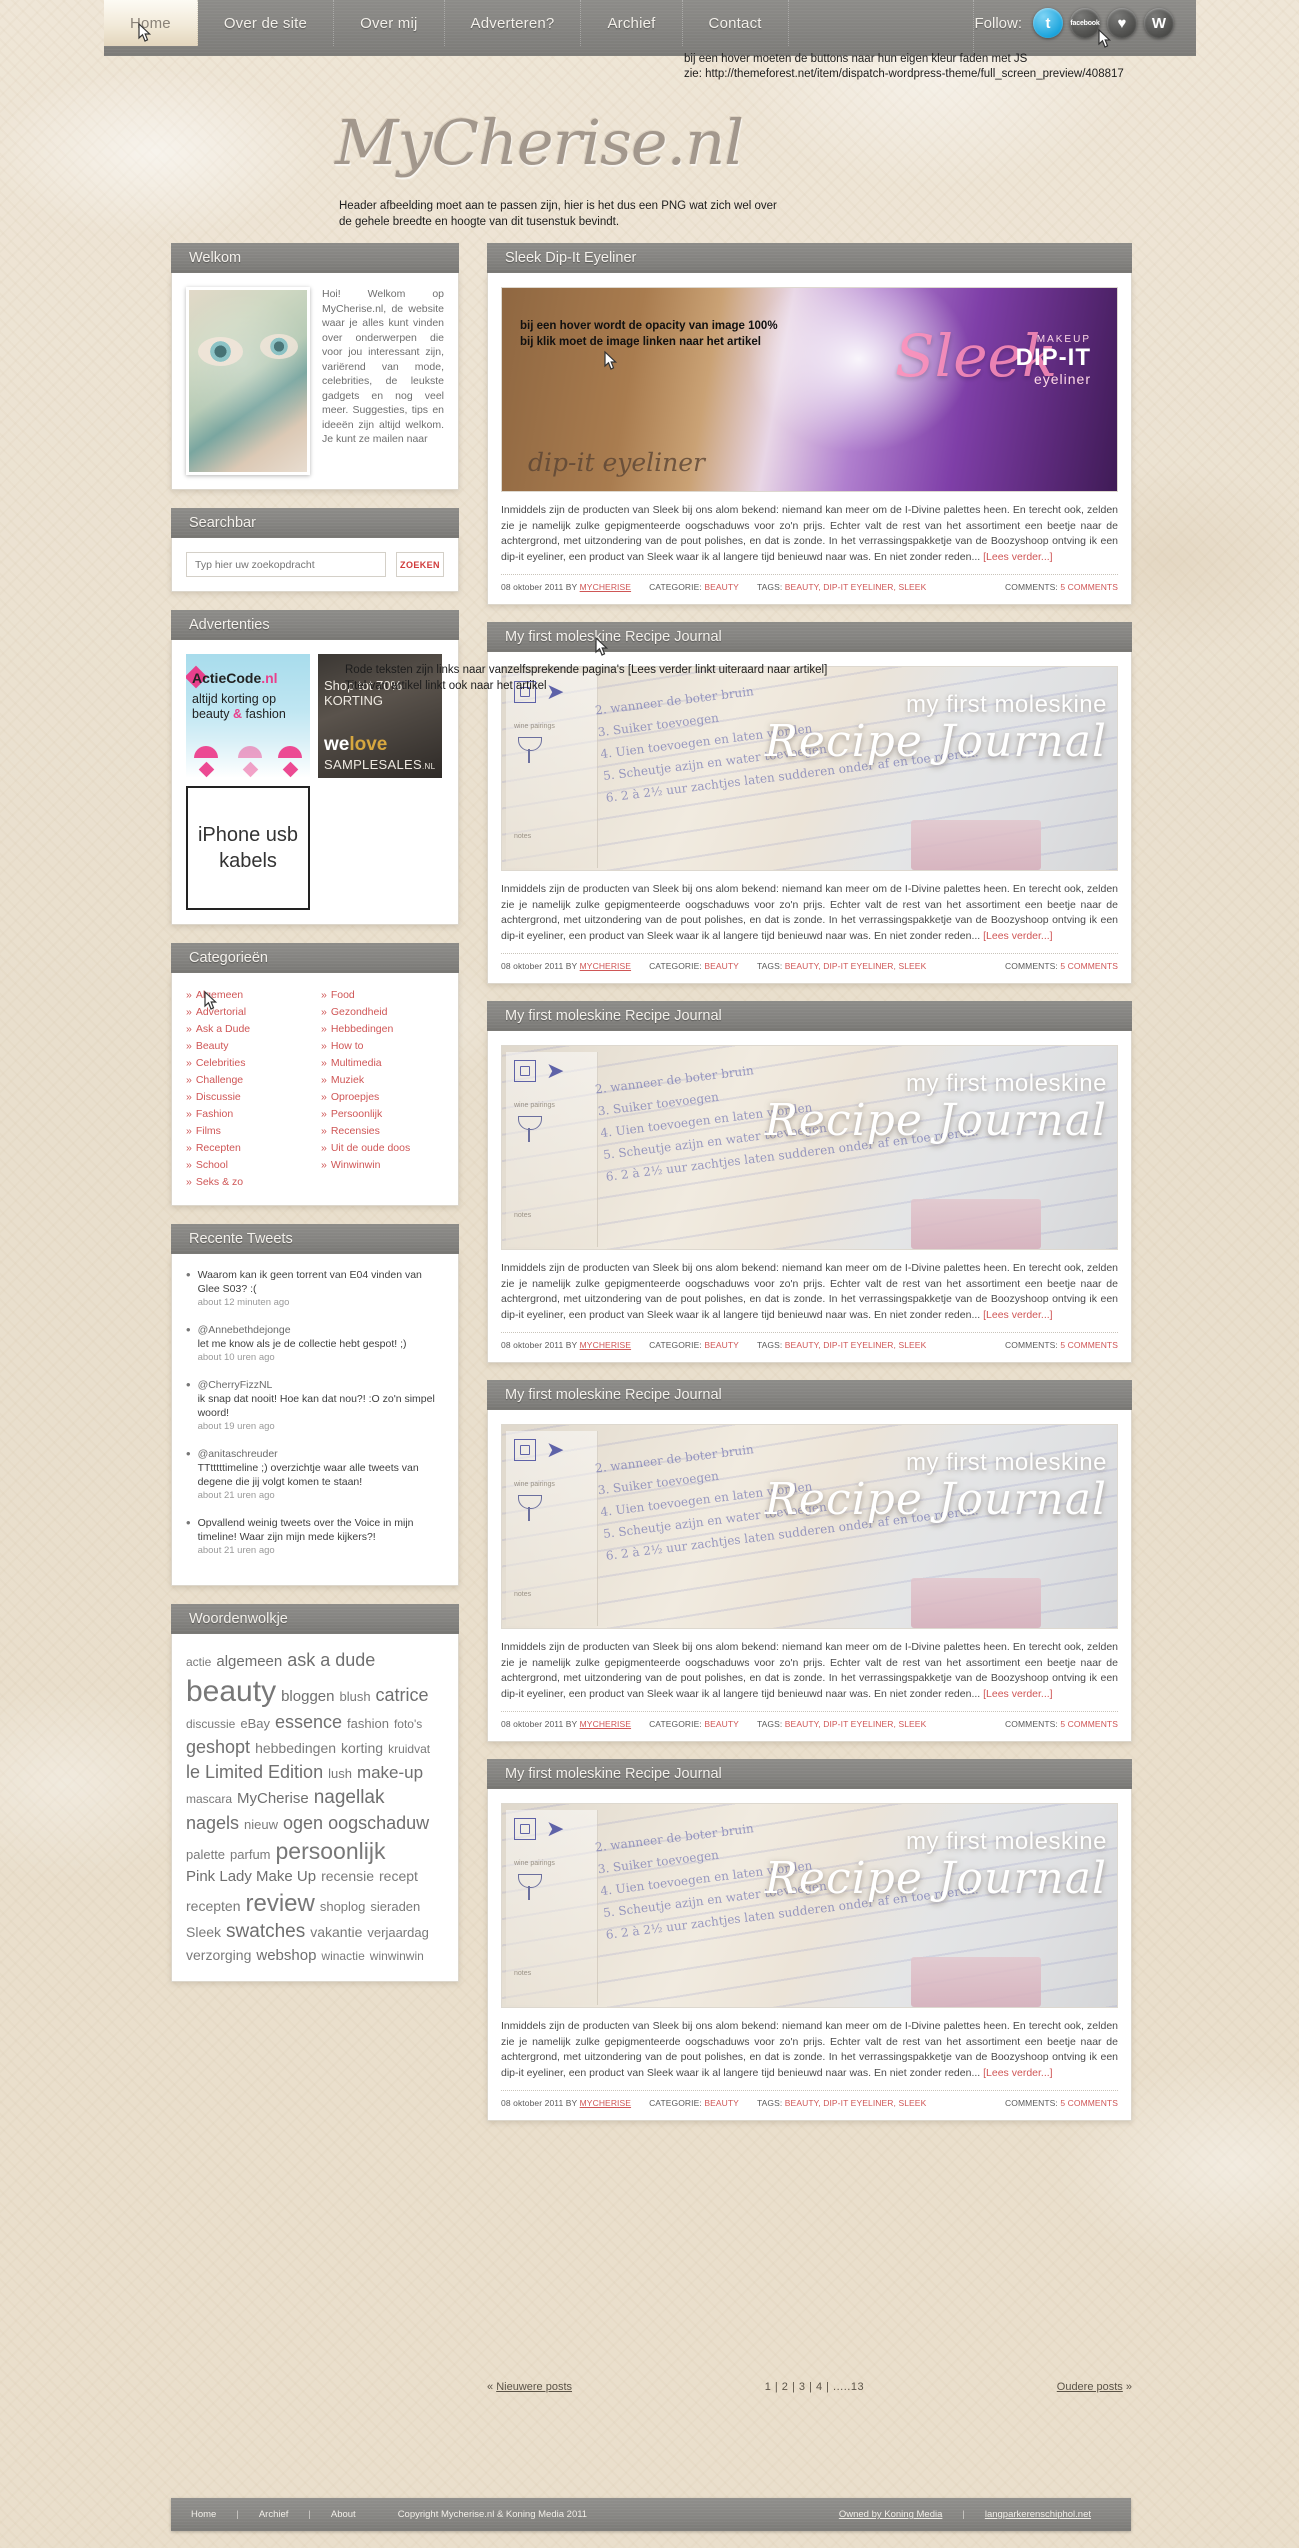  What do you see at coordinates (1094, 2387) in the screenshot?
I see `pagination-next: Oudere posts »` at bounding box center [1094, 2387].